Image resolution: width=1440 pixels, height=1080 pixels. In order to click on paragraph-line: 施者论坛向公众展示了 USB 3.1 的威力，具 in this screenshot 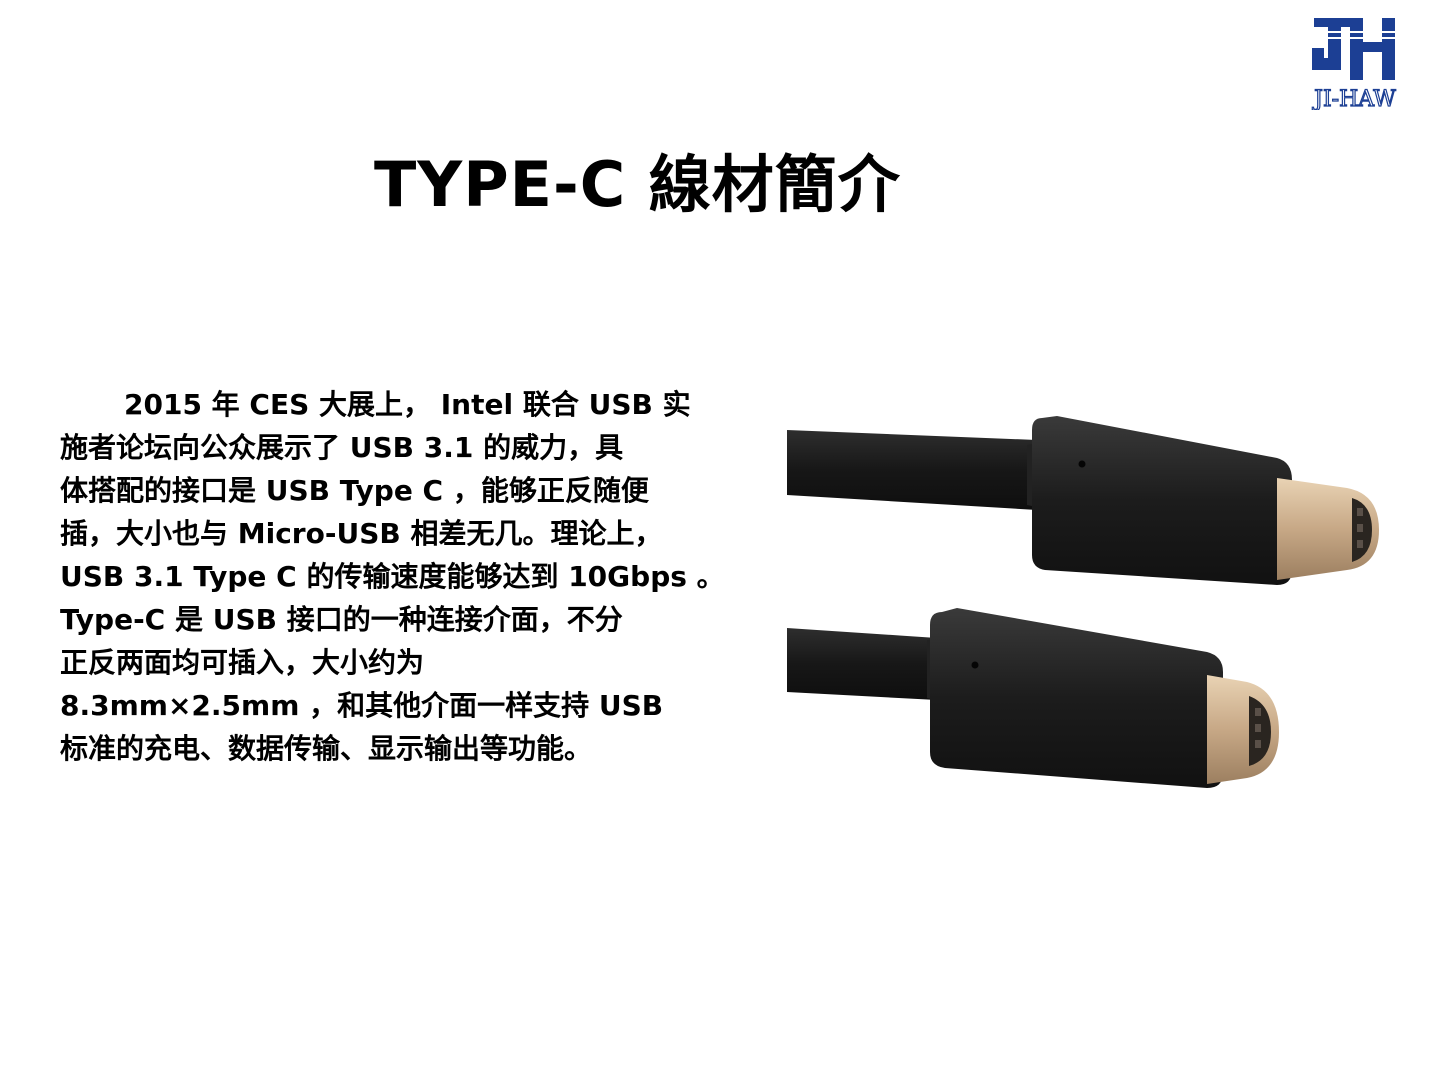, I will do `click(342, 447)`.